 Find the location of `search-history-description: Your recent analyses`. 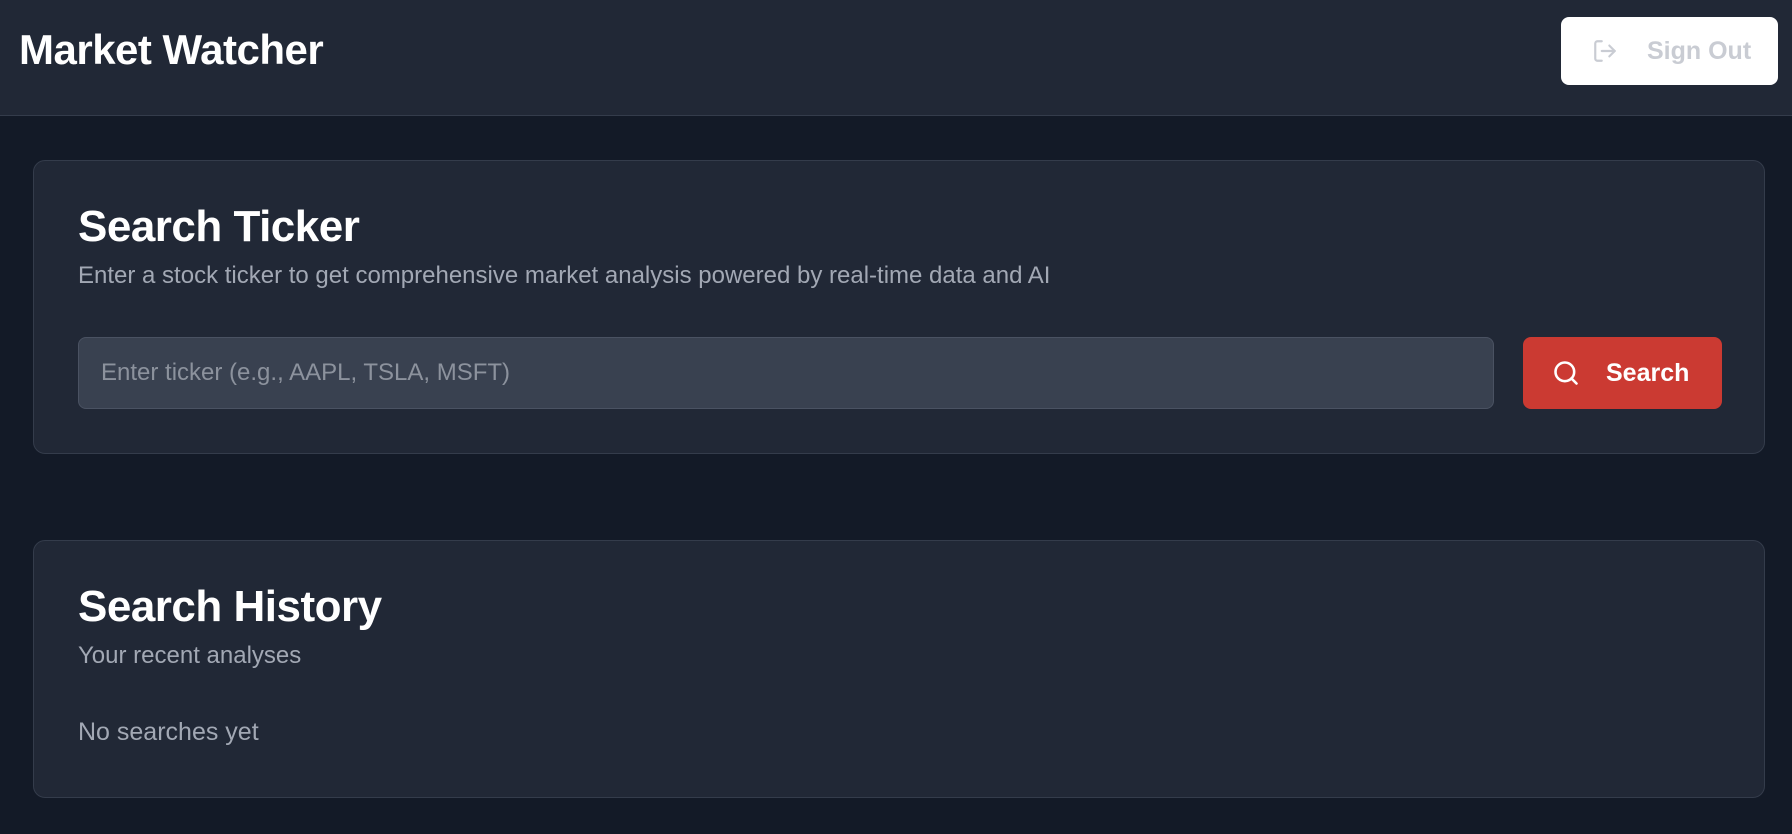

search-history-description: Your recent analyses is located at coordinates (190, 655).